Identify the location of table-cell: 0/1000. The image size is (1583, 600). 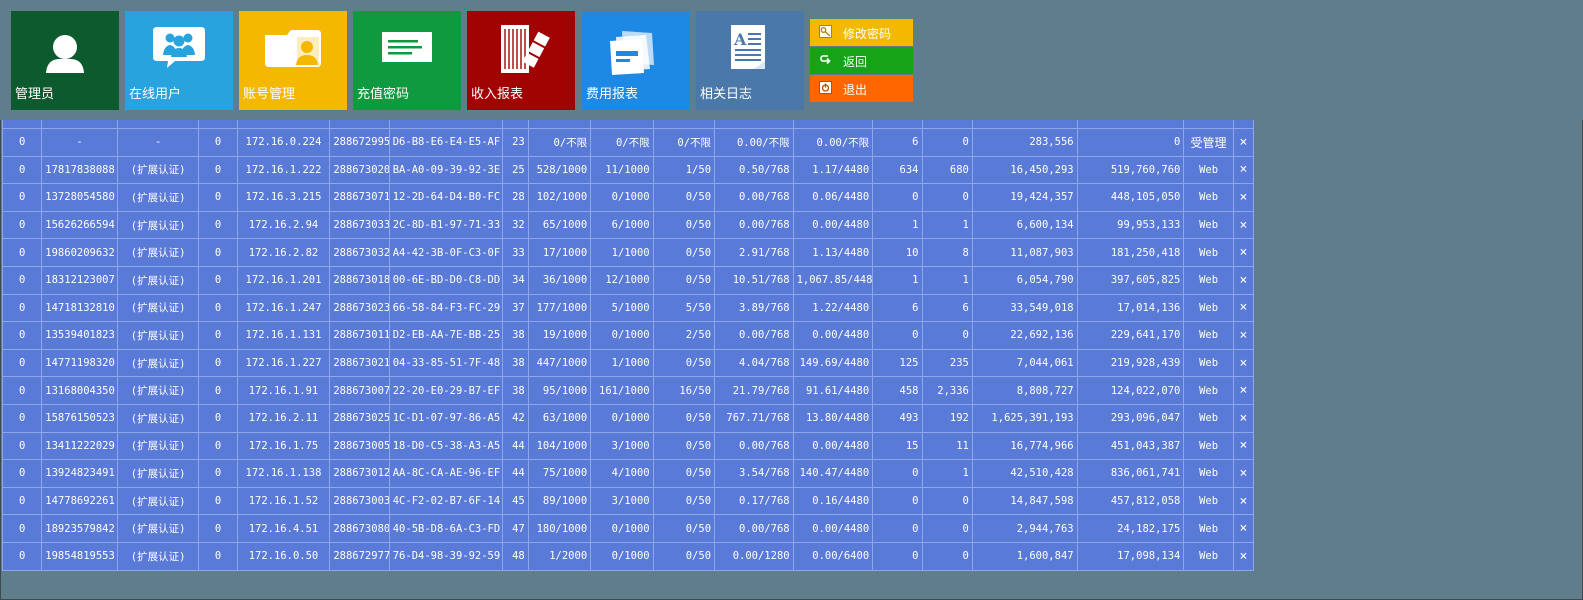
(622, 556).